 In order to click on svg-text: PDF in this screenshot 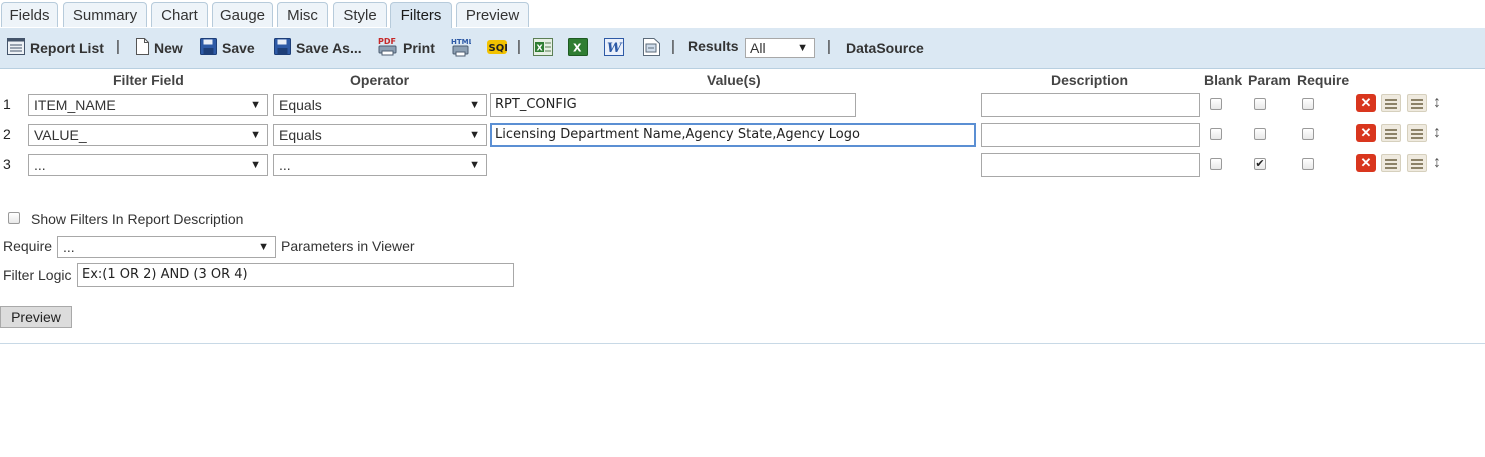, I will do `click(387, 41)`.